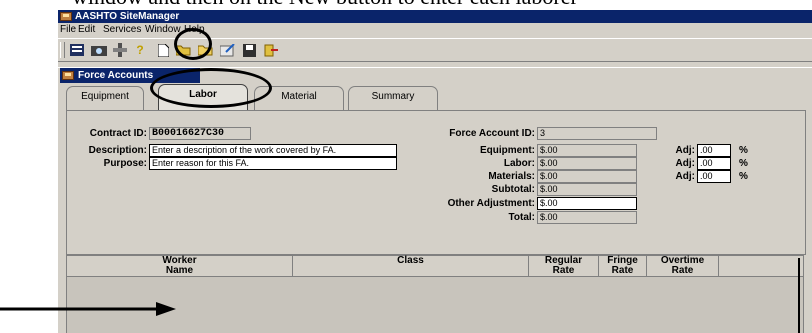 Image resolution: width=812 pixels, height=333 pixels. What do you see at coordinates (180, 266) in the screenshot?
I see `column-worker-name: Worker Name` at bounding box center [180, 266].